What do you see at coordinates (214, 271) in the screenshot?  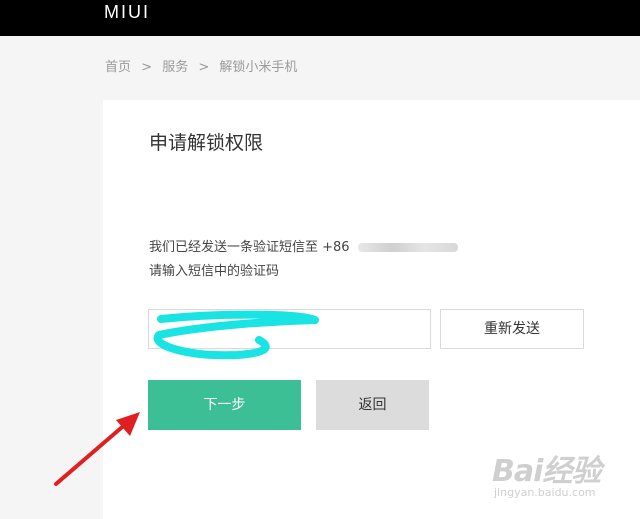 I see `enter-code-hint: 请输入短信中的验证码` at bounding box center [214, 271].